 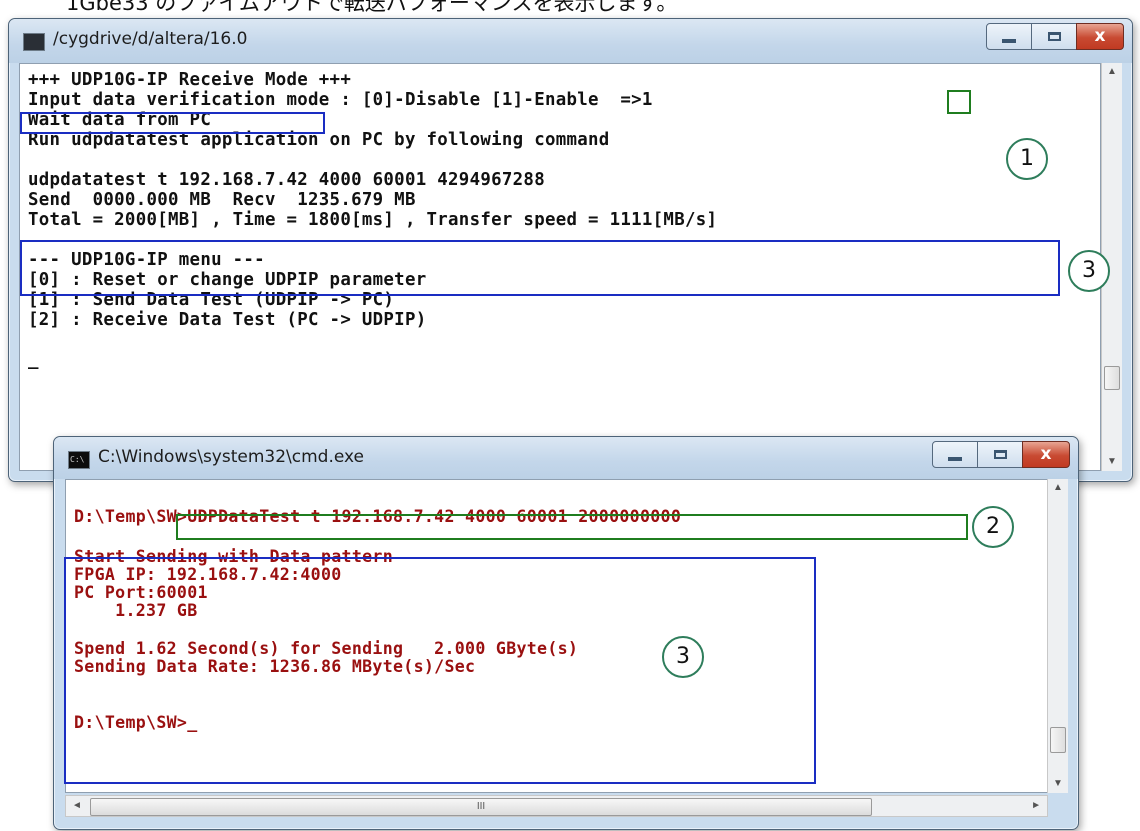 I want to click on marker-1: 1, so click(x=1027, y=159).